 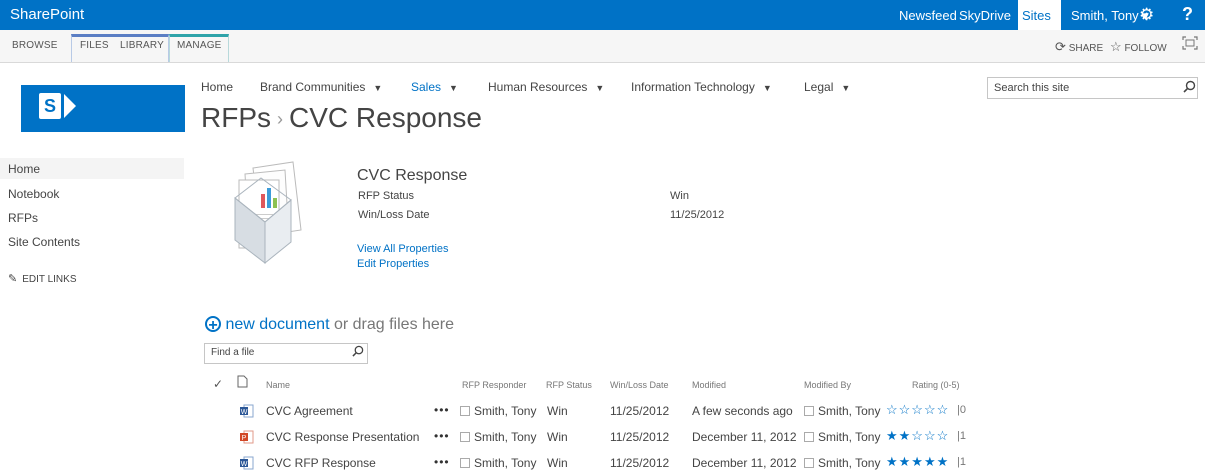 I want to click on nav-label: Human Resources, so click(x=538, y=87).